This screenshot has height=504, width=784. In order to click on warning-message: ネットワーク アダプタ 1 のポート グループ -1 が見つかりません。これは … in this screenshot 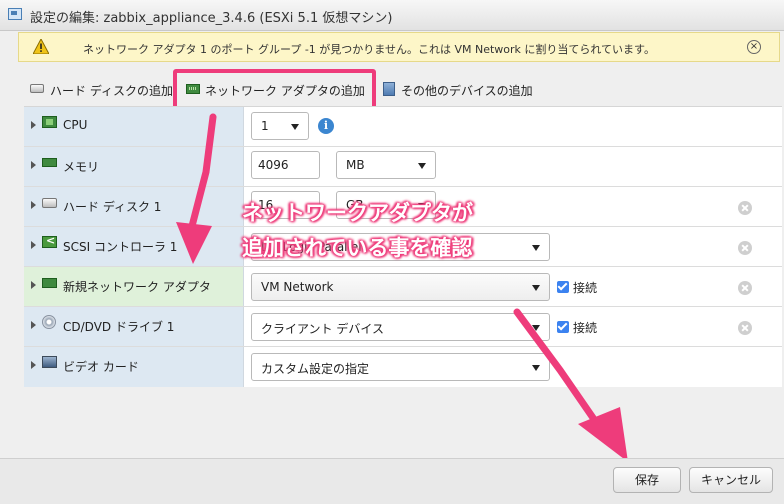, I will do `click(369, 49)`.